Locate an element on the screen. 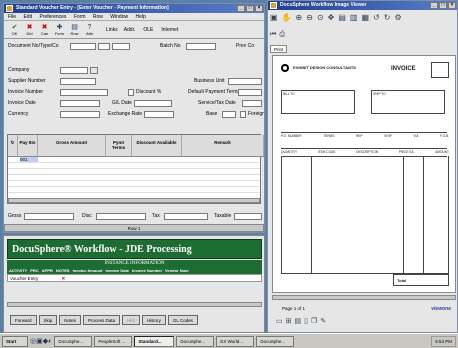  col-invoice-number: Invoice Number is located at coordinates (147, 270).